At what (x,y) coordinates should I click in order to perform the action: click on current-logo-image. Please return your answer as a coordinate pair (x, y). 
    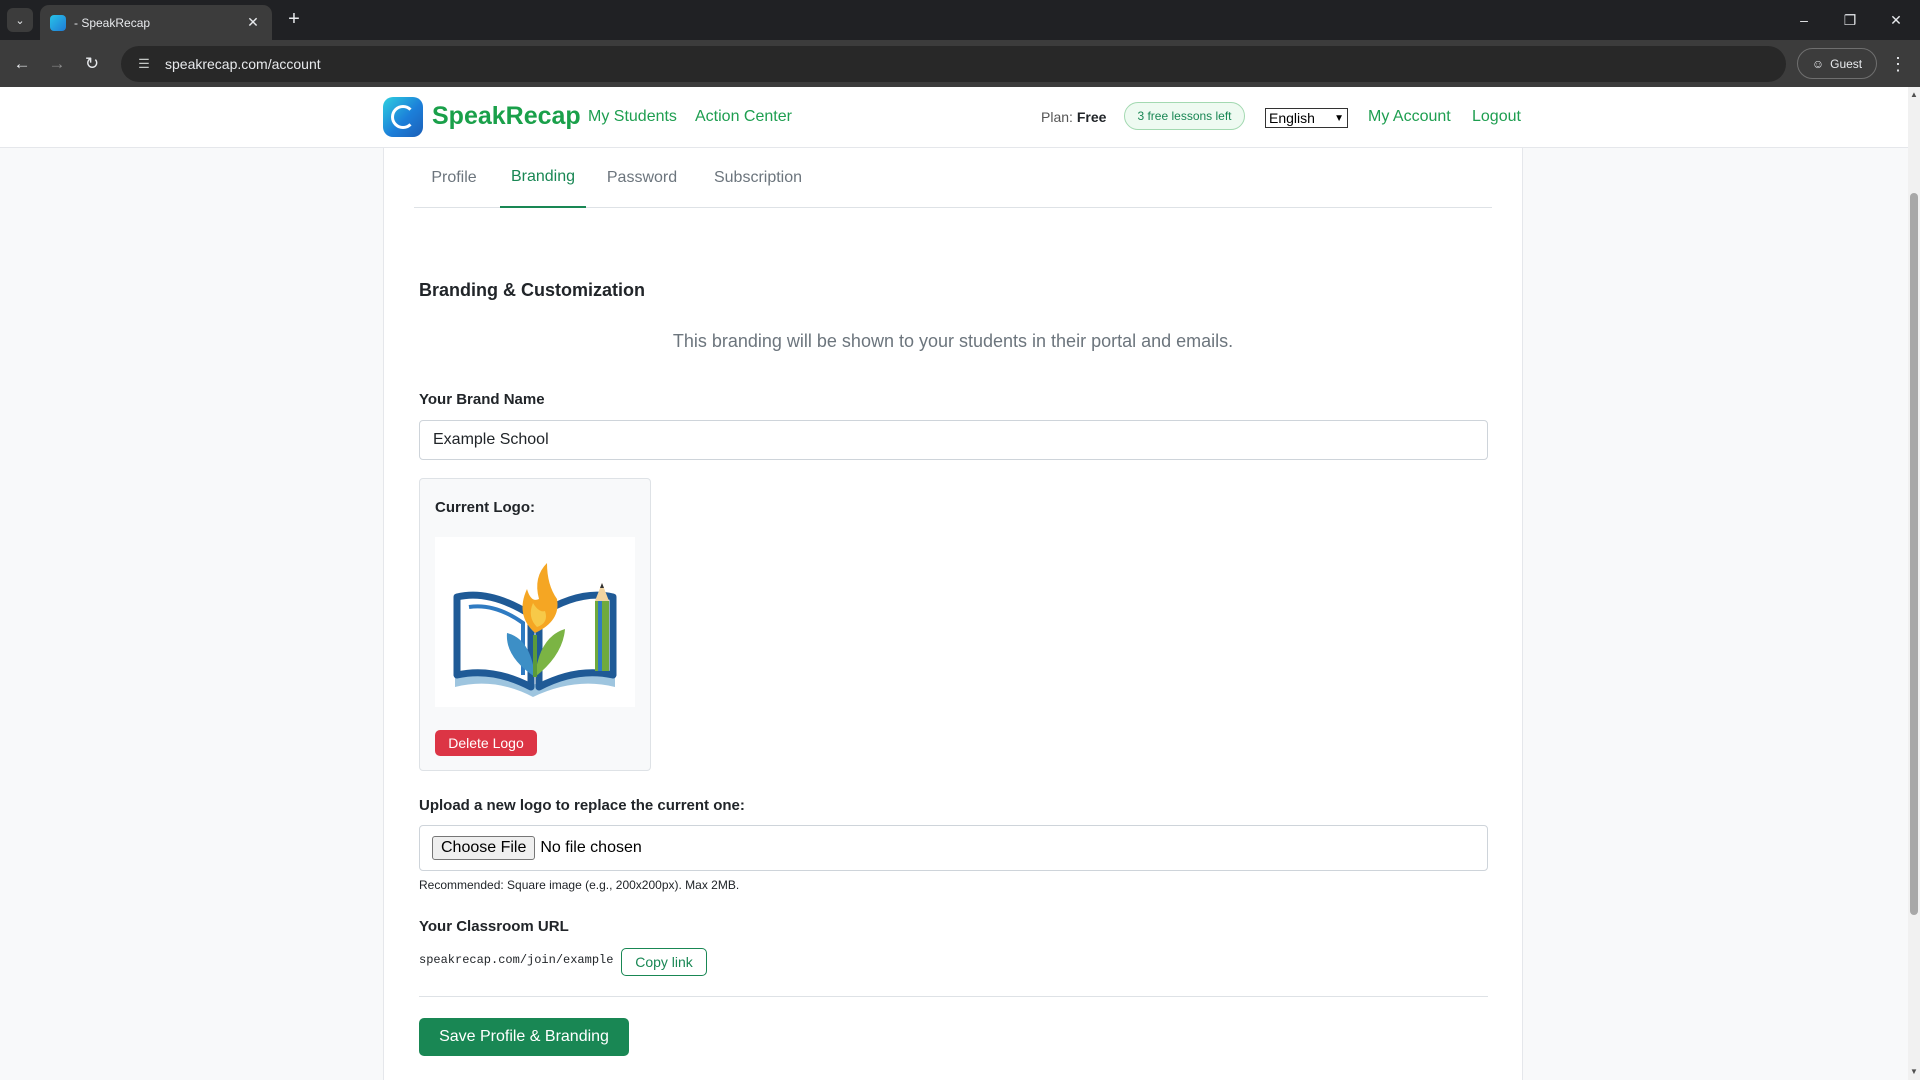
    Looking at the image, I should click on (535, 622).